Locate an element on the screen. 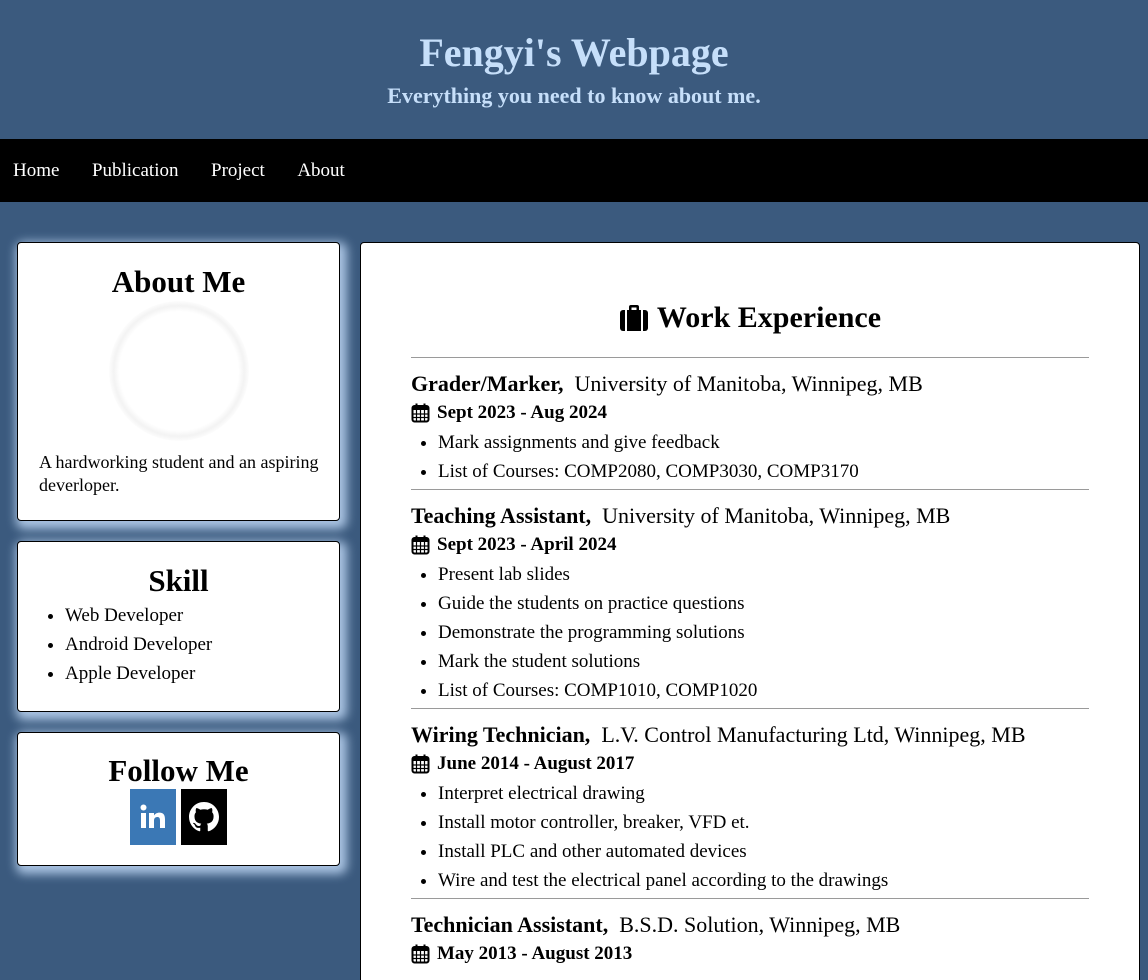 The height and width of the screenshot is (980, 1148). github-icon is located at coordinates (204, 817).